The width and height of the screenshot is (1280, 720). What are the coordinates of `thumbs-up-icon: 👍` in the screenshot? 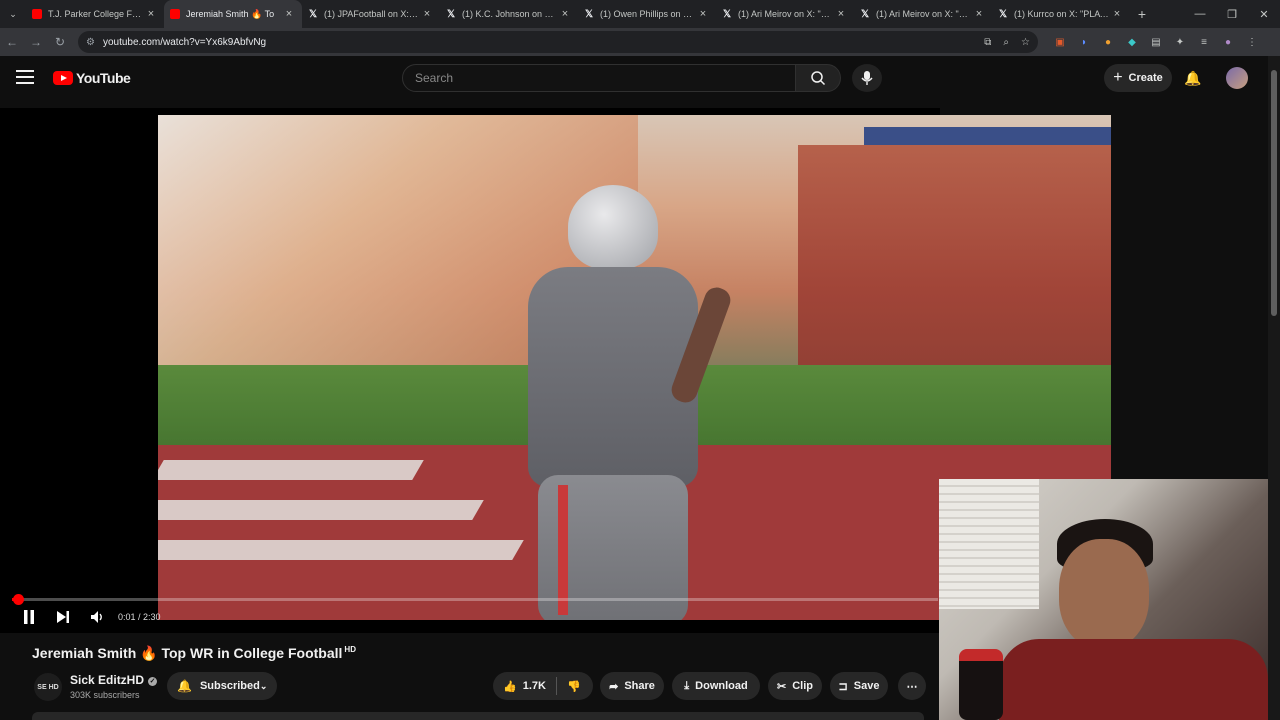 It's located at (510, 686).